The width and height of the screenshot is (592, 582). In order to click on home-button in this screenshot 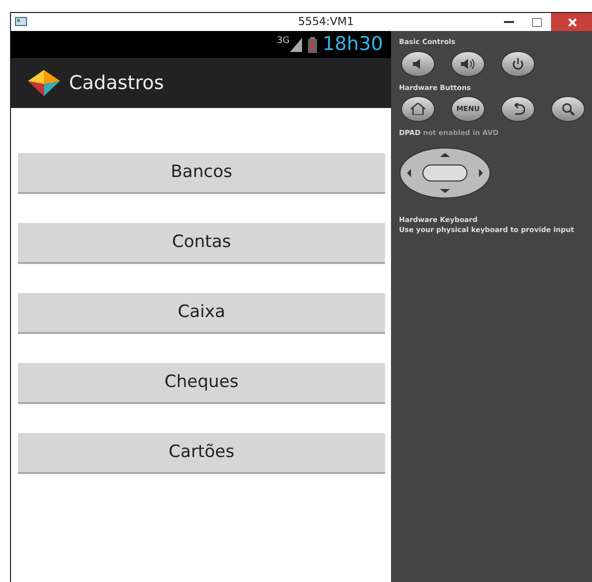, I will do `click(418, 109)`.